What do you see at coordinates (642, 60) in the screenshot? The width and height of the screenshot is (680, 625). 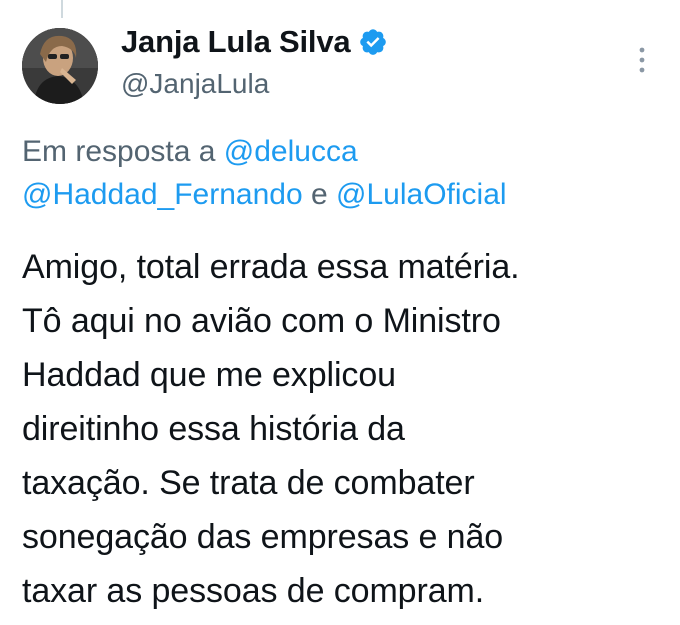 I see `more-options-icon` at bounding box center [642, 60].